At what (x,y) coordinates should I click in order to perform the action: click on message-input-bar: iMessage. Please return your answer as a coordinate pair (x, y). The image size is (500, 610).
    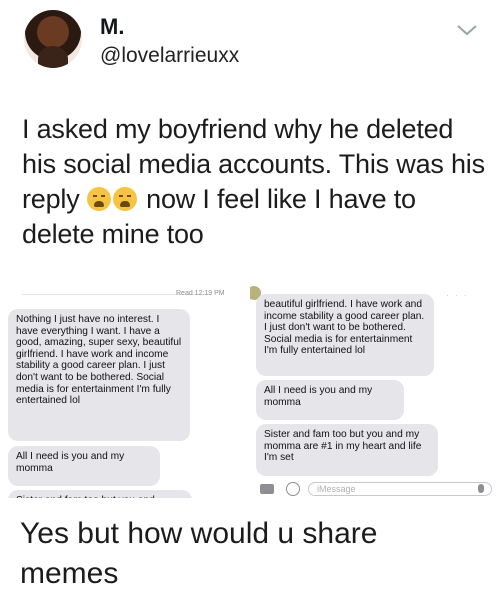
    Looking at the image, I should click on (374, 490).